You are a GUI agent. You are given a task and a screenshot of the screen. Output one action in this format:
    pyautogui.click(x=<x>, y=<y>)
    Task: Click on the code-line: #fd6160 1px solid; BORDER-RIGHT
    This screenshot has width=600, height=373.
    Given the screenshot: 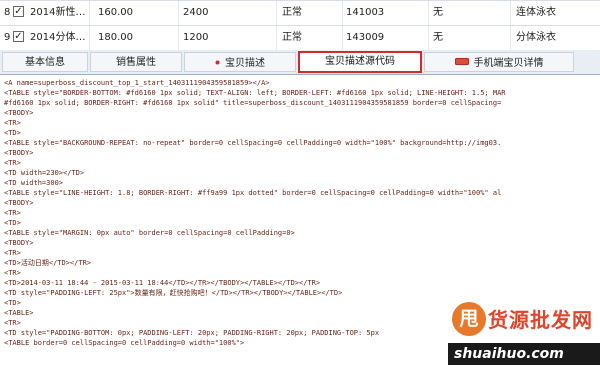 What is the action you would take?
    pyautogui.click(x=253, y=103)
    